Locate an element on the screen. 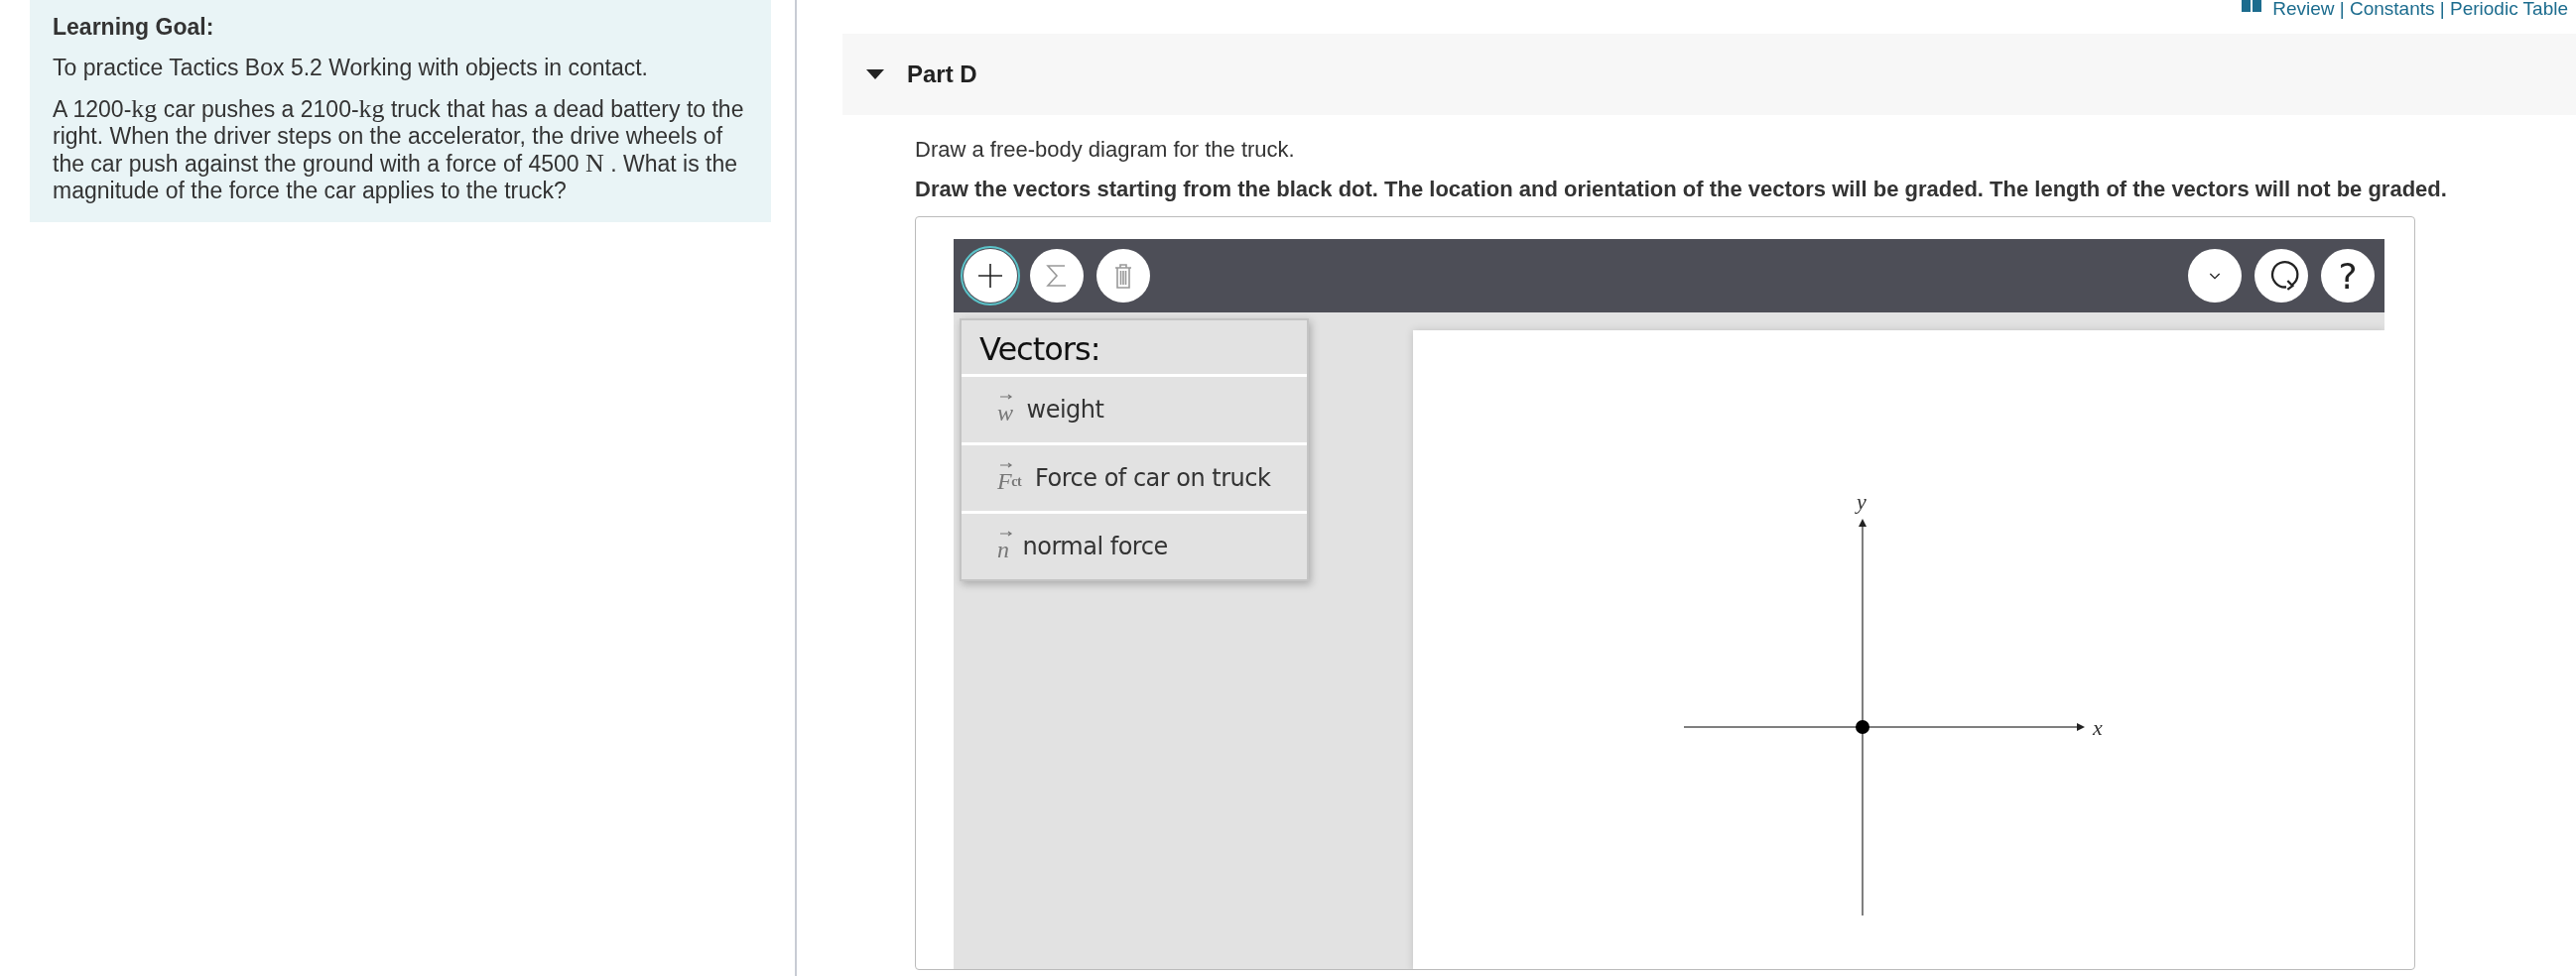 The width and height of the screenshot is (2576, 976). vector-menu-item: w weight is located at coordinates (1134, 408).